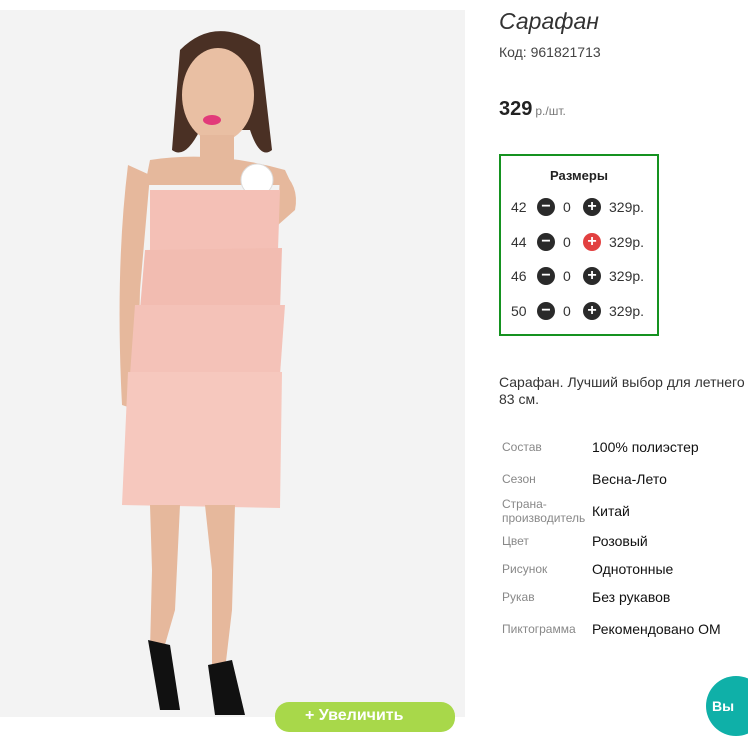 This screenshot has height=736, width=748. I want to click on product-code: Код: 961821713, so click(550, 52).